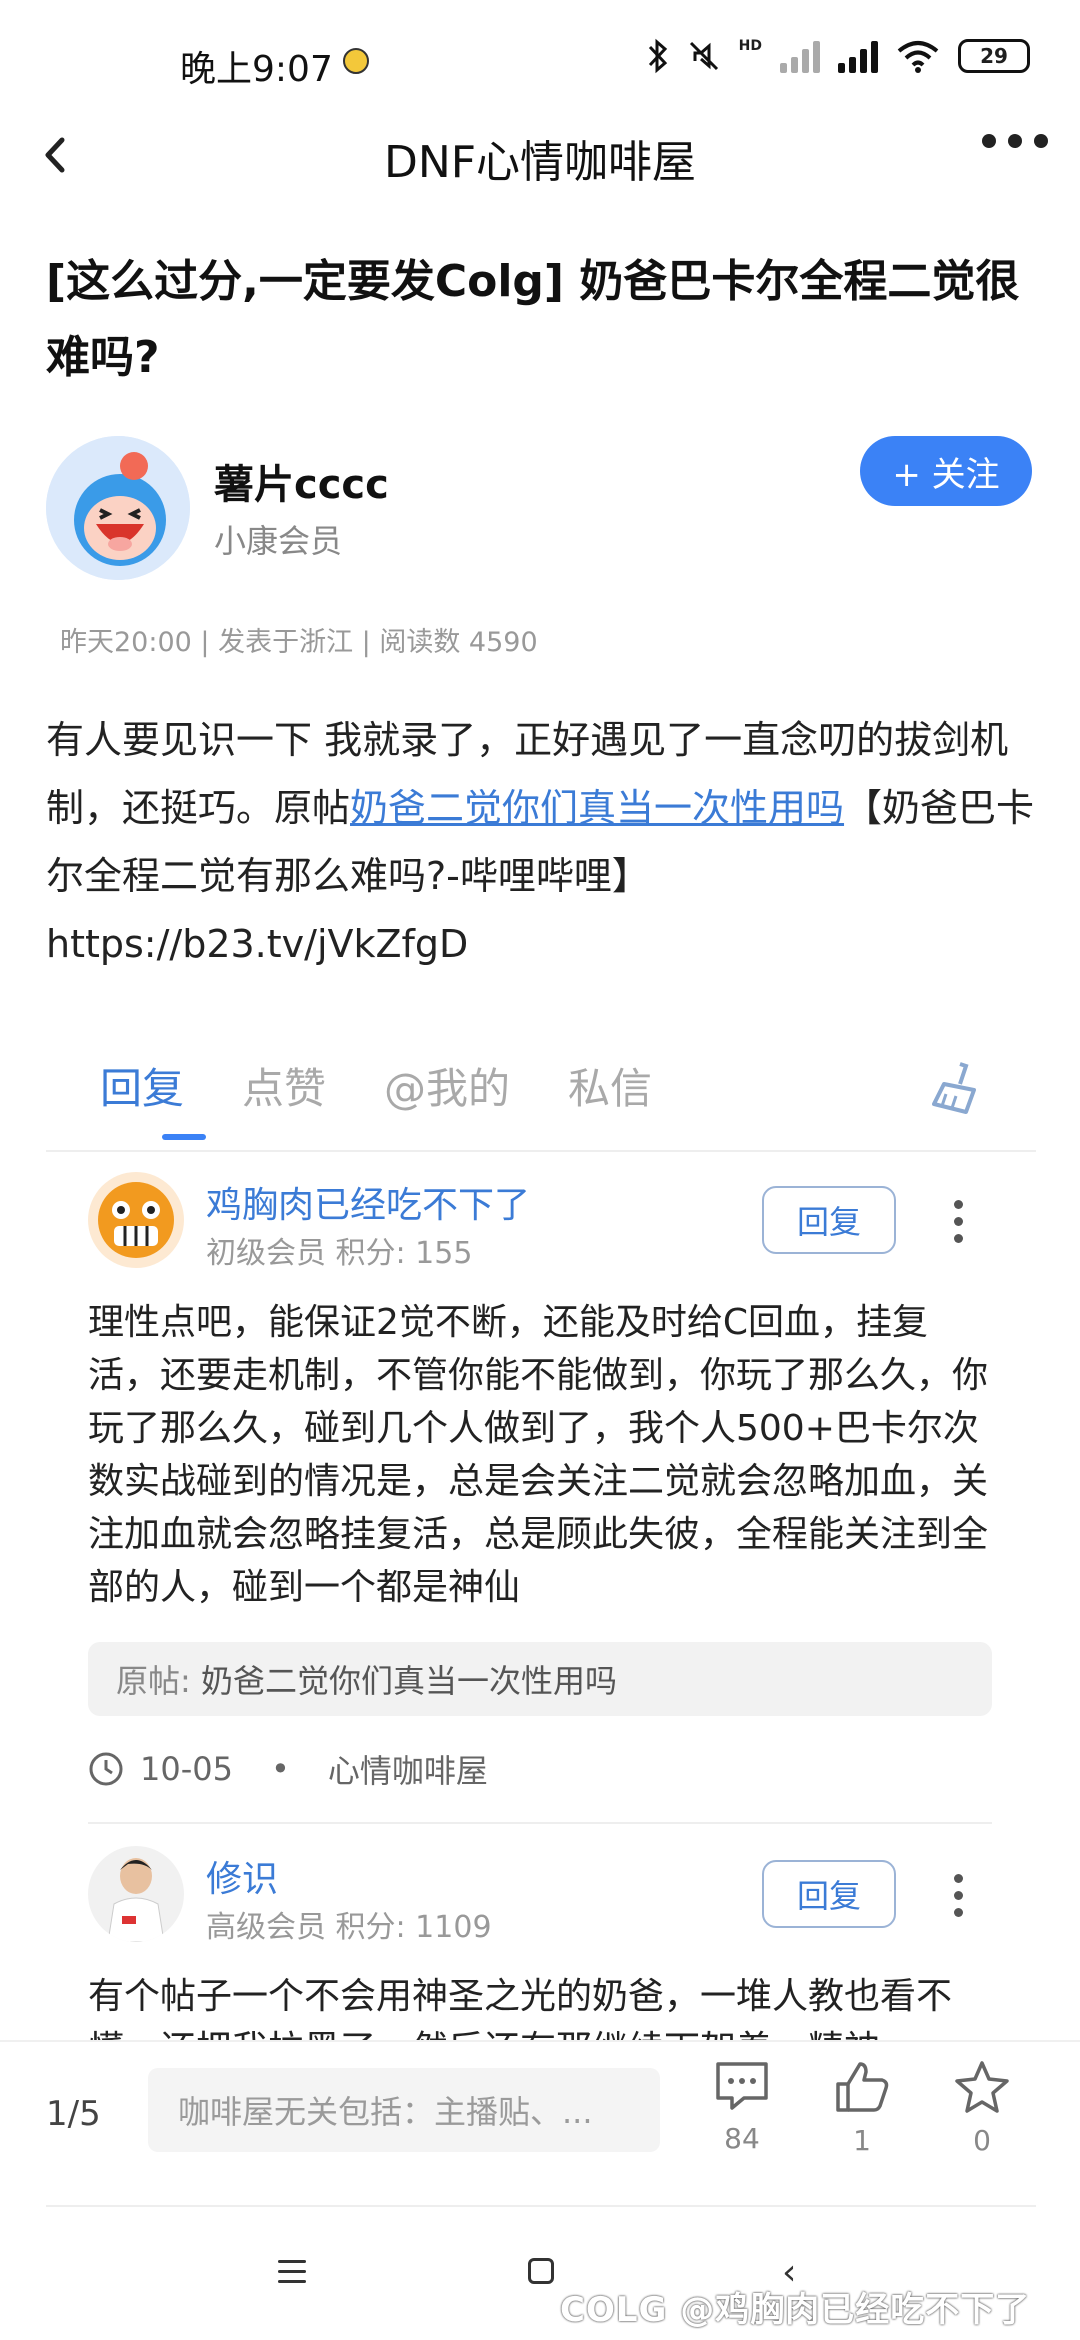 Image resolution: width=1080 pixels, height=2340 pixels. I want to click on author-avatar, so click(118, 508).